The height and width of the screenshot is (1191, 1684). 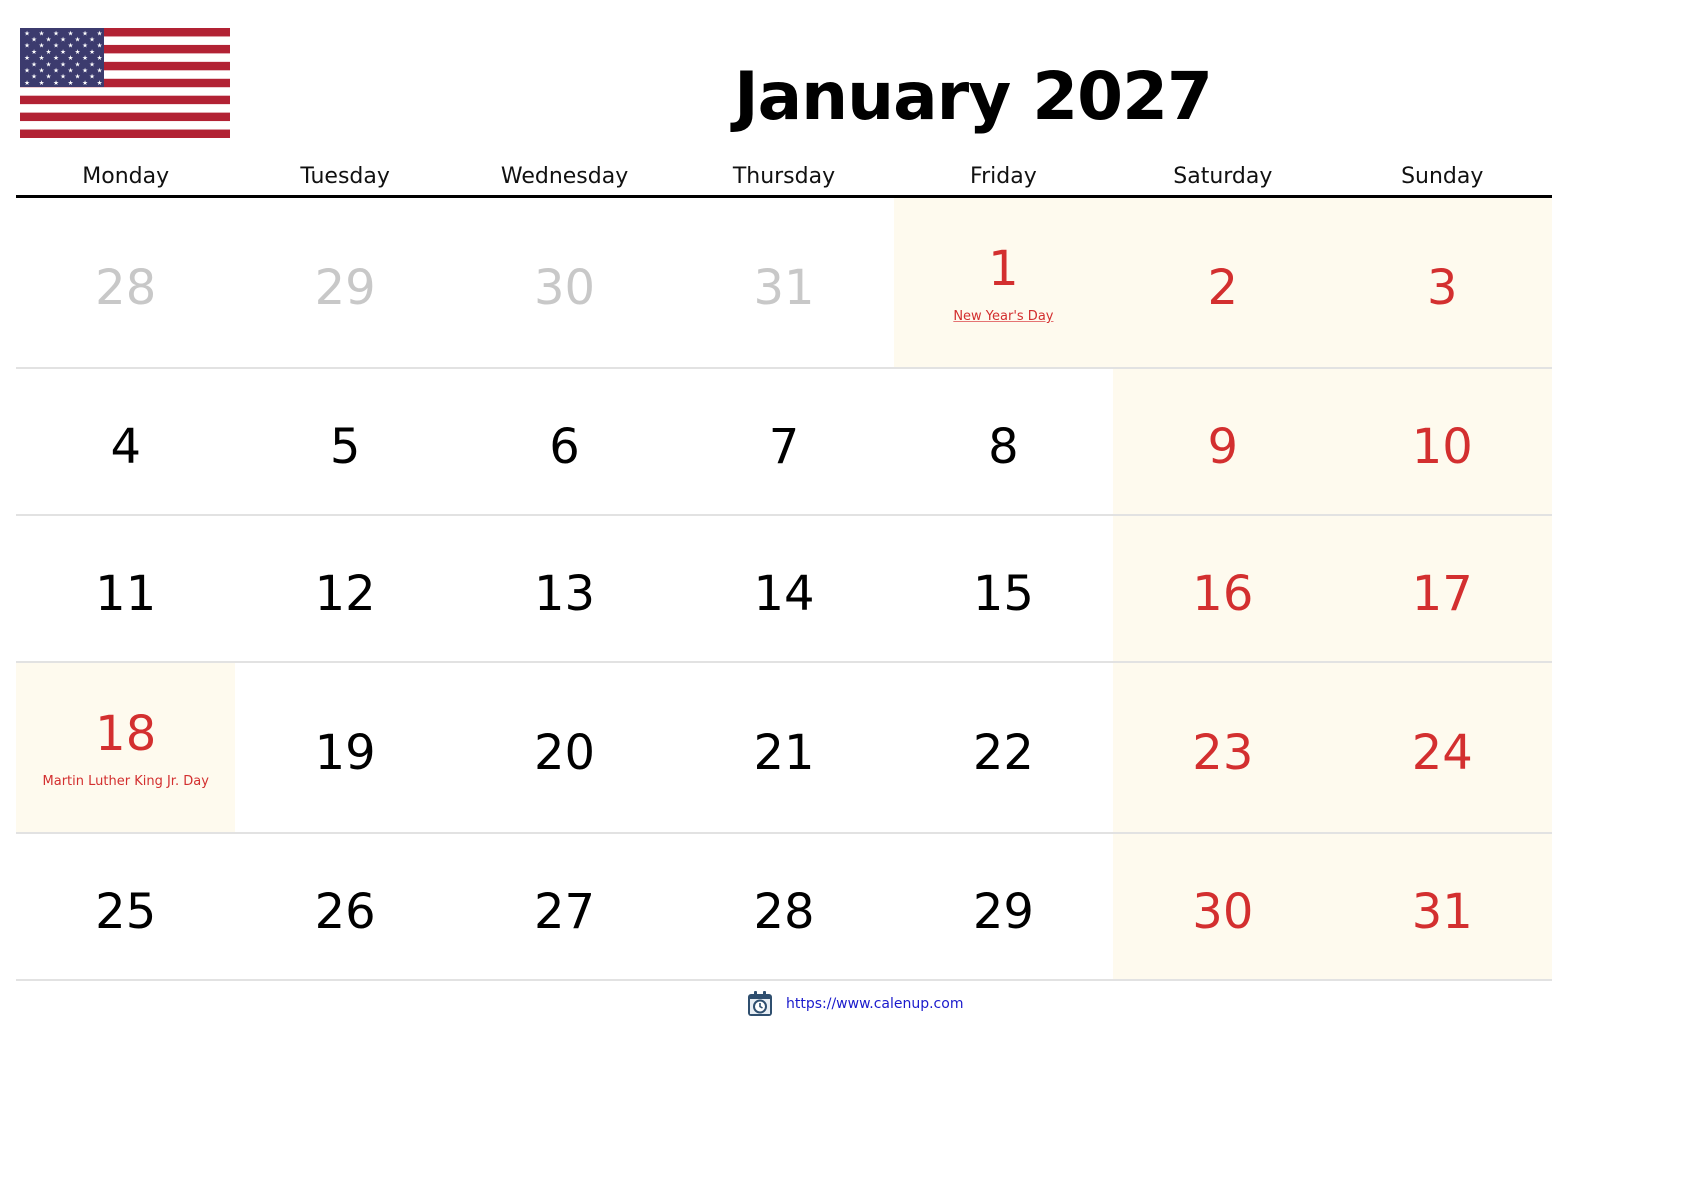 I want to click on calendar-day-cell: 21, so click(x=783, y=747).